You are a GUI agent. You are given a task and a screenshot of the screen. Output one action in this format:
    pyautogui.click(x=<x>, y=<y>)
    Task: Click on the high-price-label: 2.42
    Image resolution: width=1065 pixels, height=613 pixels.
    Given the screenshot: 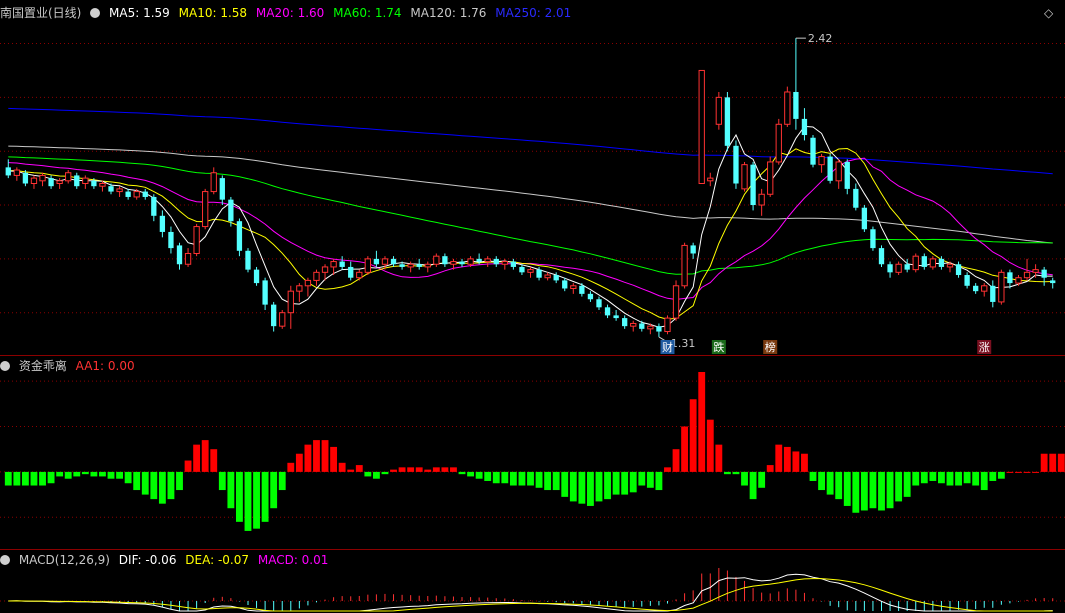 What is the action you would take?
    pyautogui.click(x=820, y=38)
    